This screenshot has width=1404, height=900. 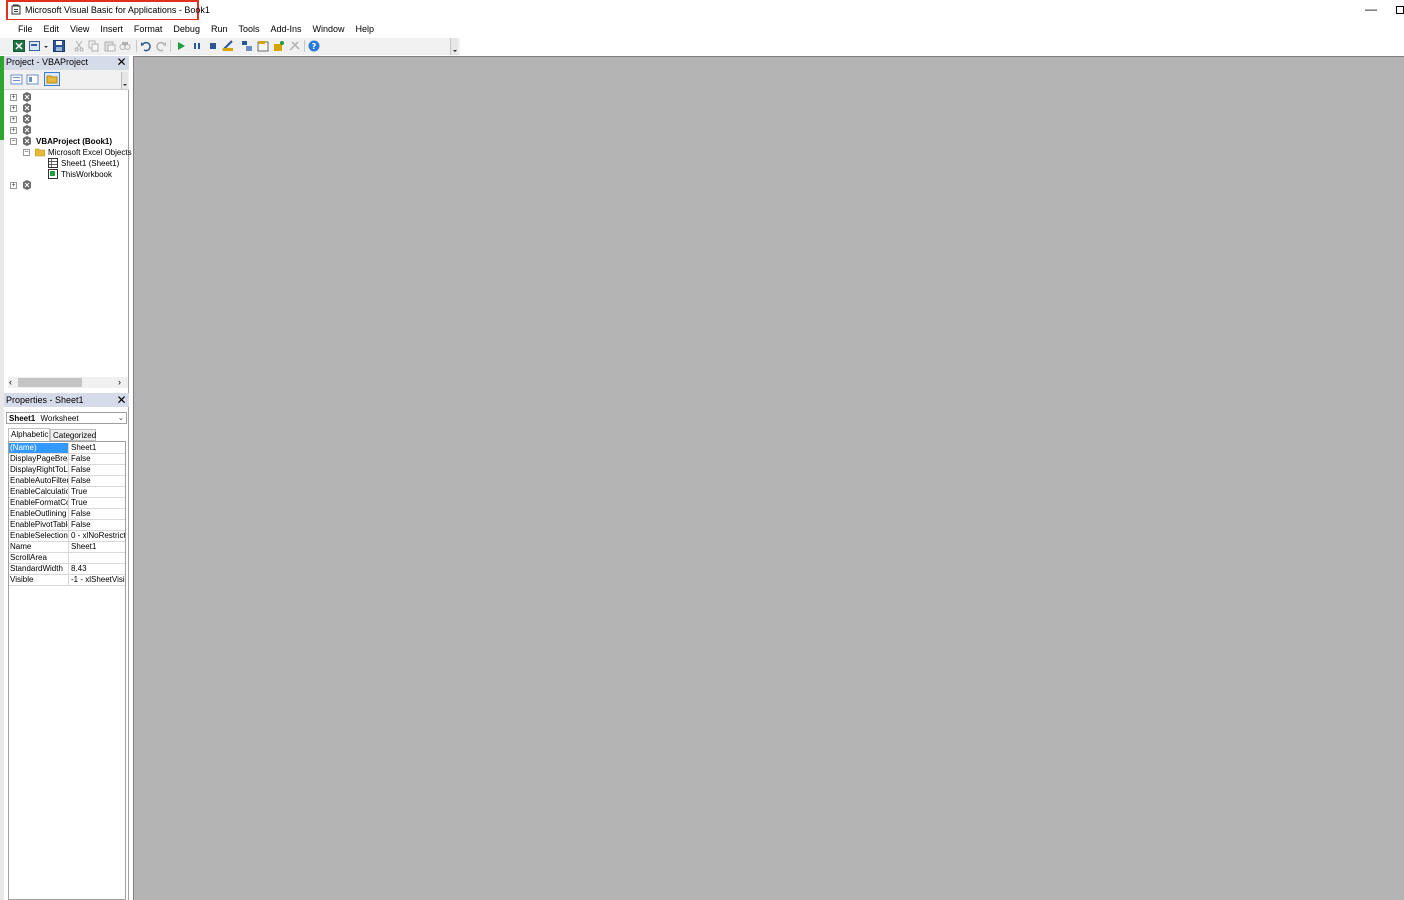 What do you see at coordinates (304, 46) in the screenshot?
I see `toolbar-separator` at bounding box center [304, 46].